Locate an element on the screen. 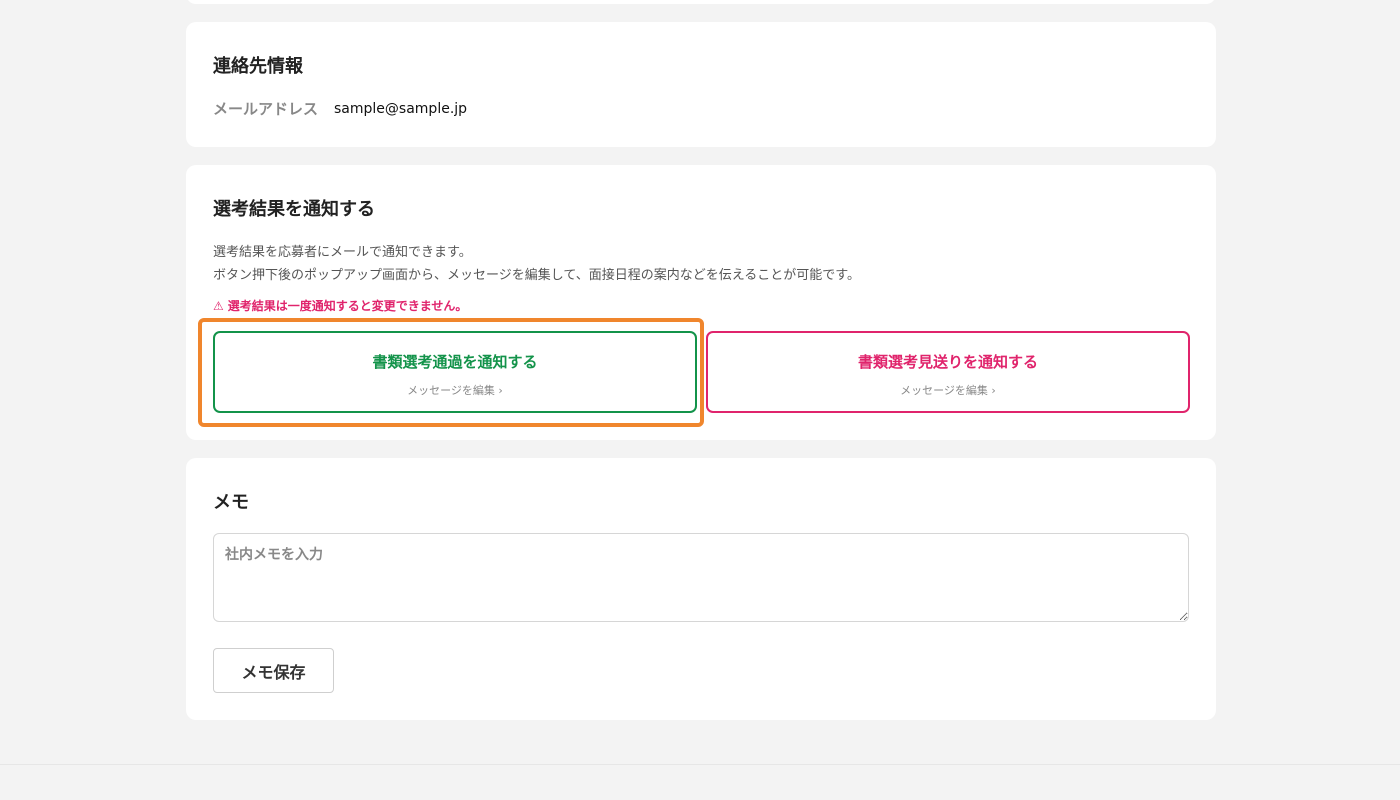  notify-reject-button: 書類選考見送りを通知する メッセージを編集 › is located at coordinates (948, 372).